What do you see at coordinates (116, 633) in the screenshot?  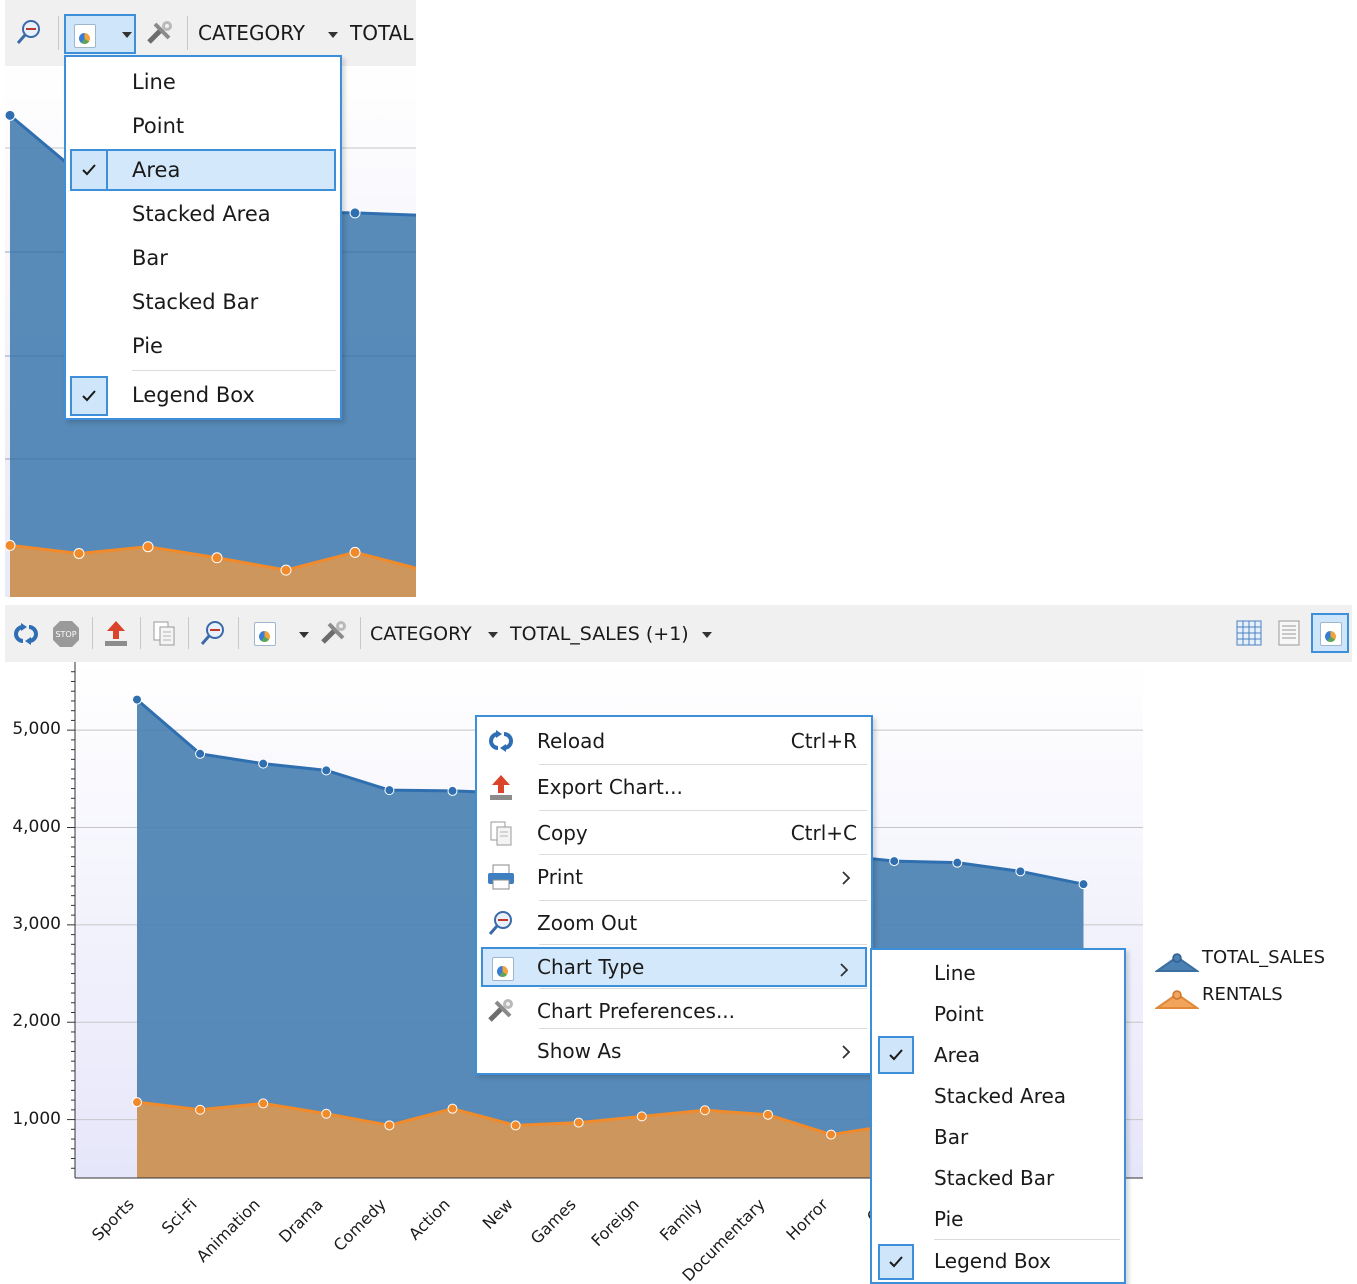 I see `export-icon` at bounding box center [116, 633].